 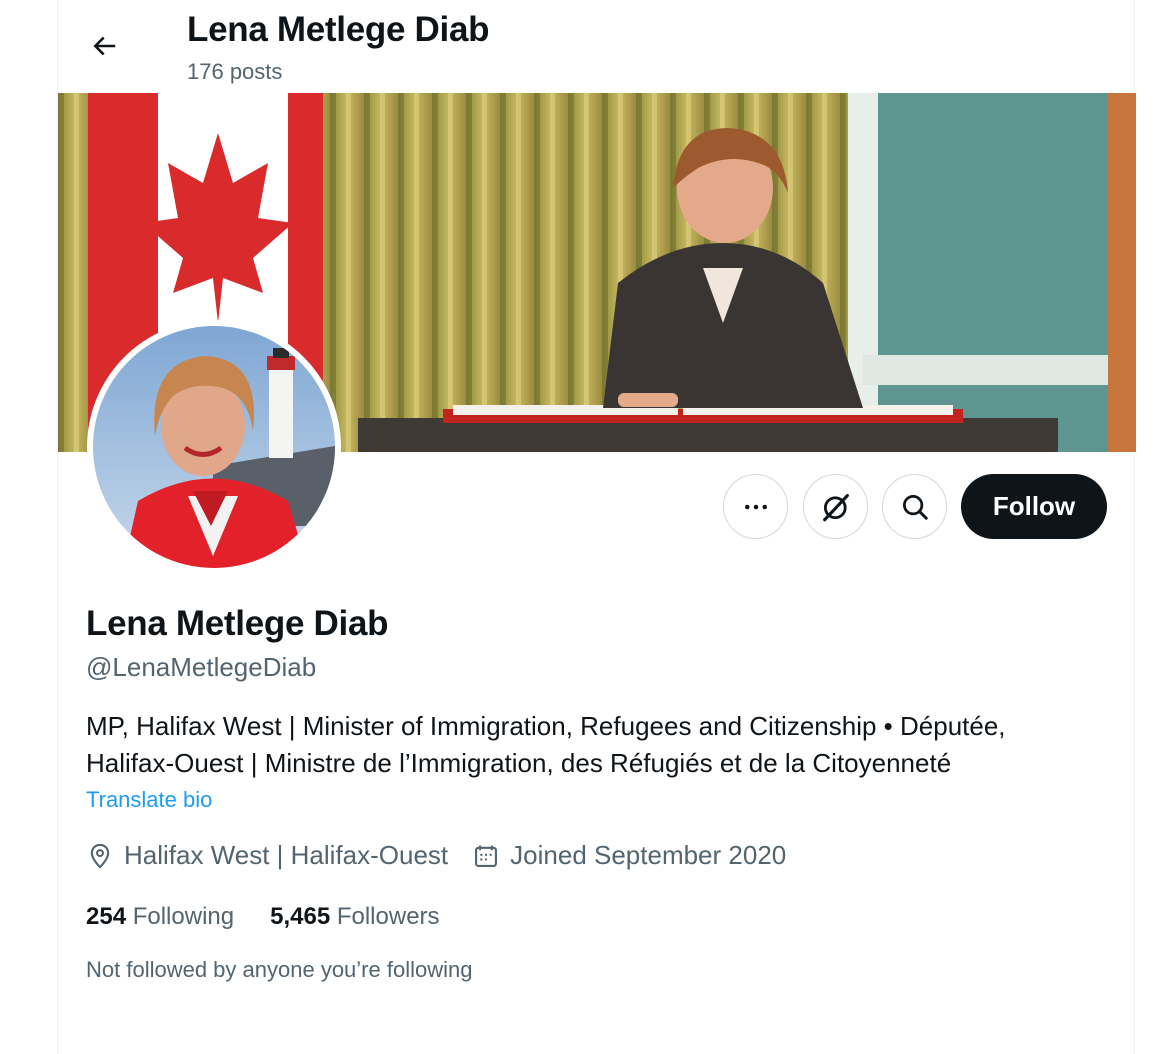 I want to click on avatar-image, so click(x=214, y=447).